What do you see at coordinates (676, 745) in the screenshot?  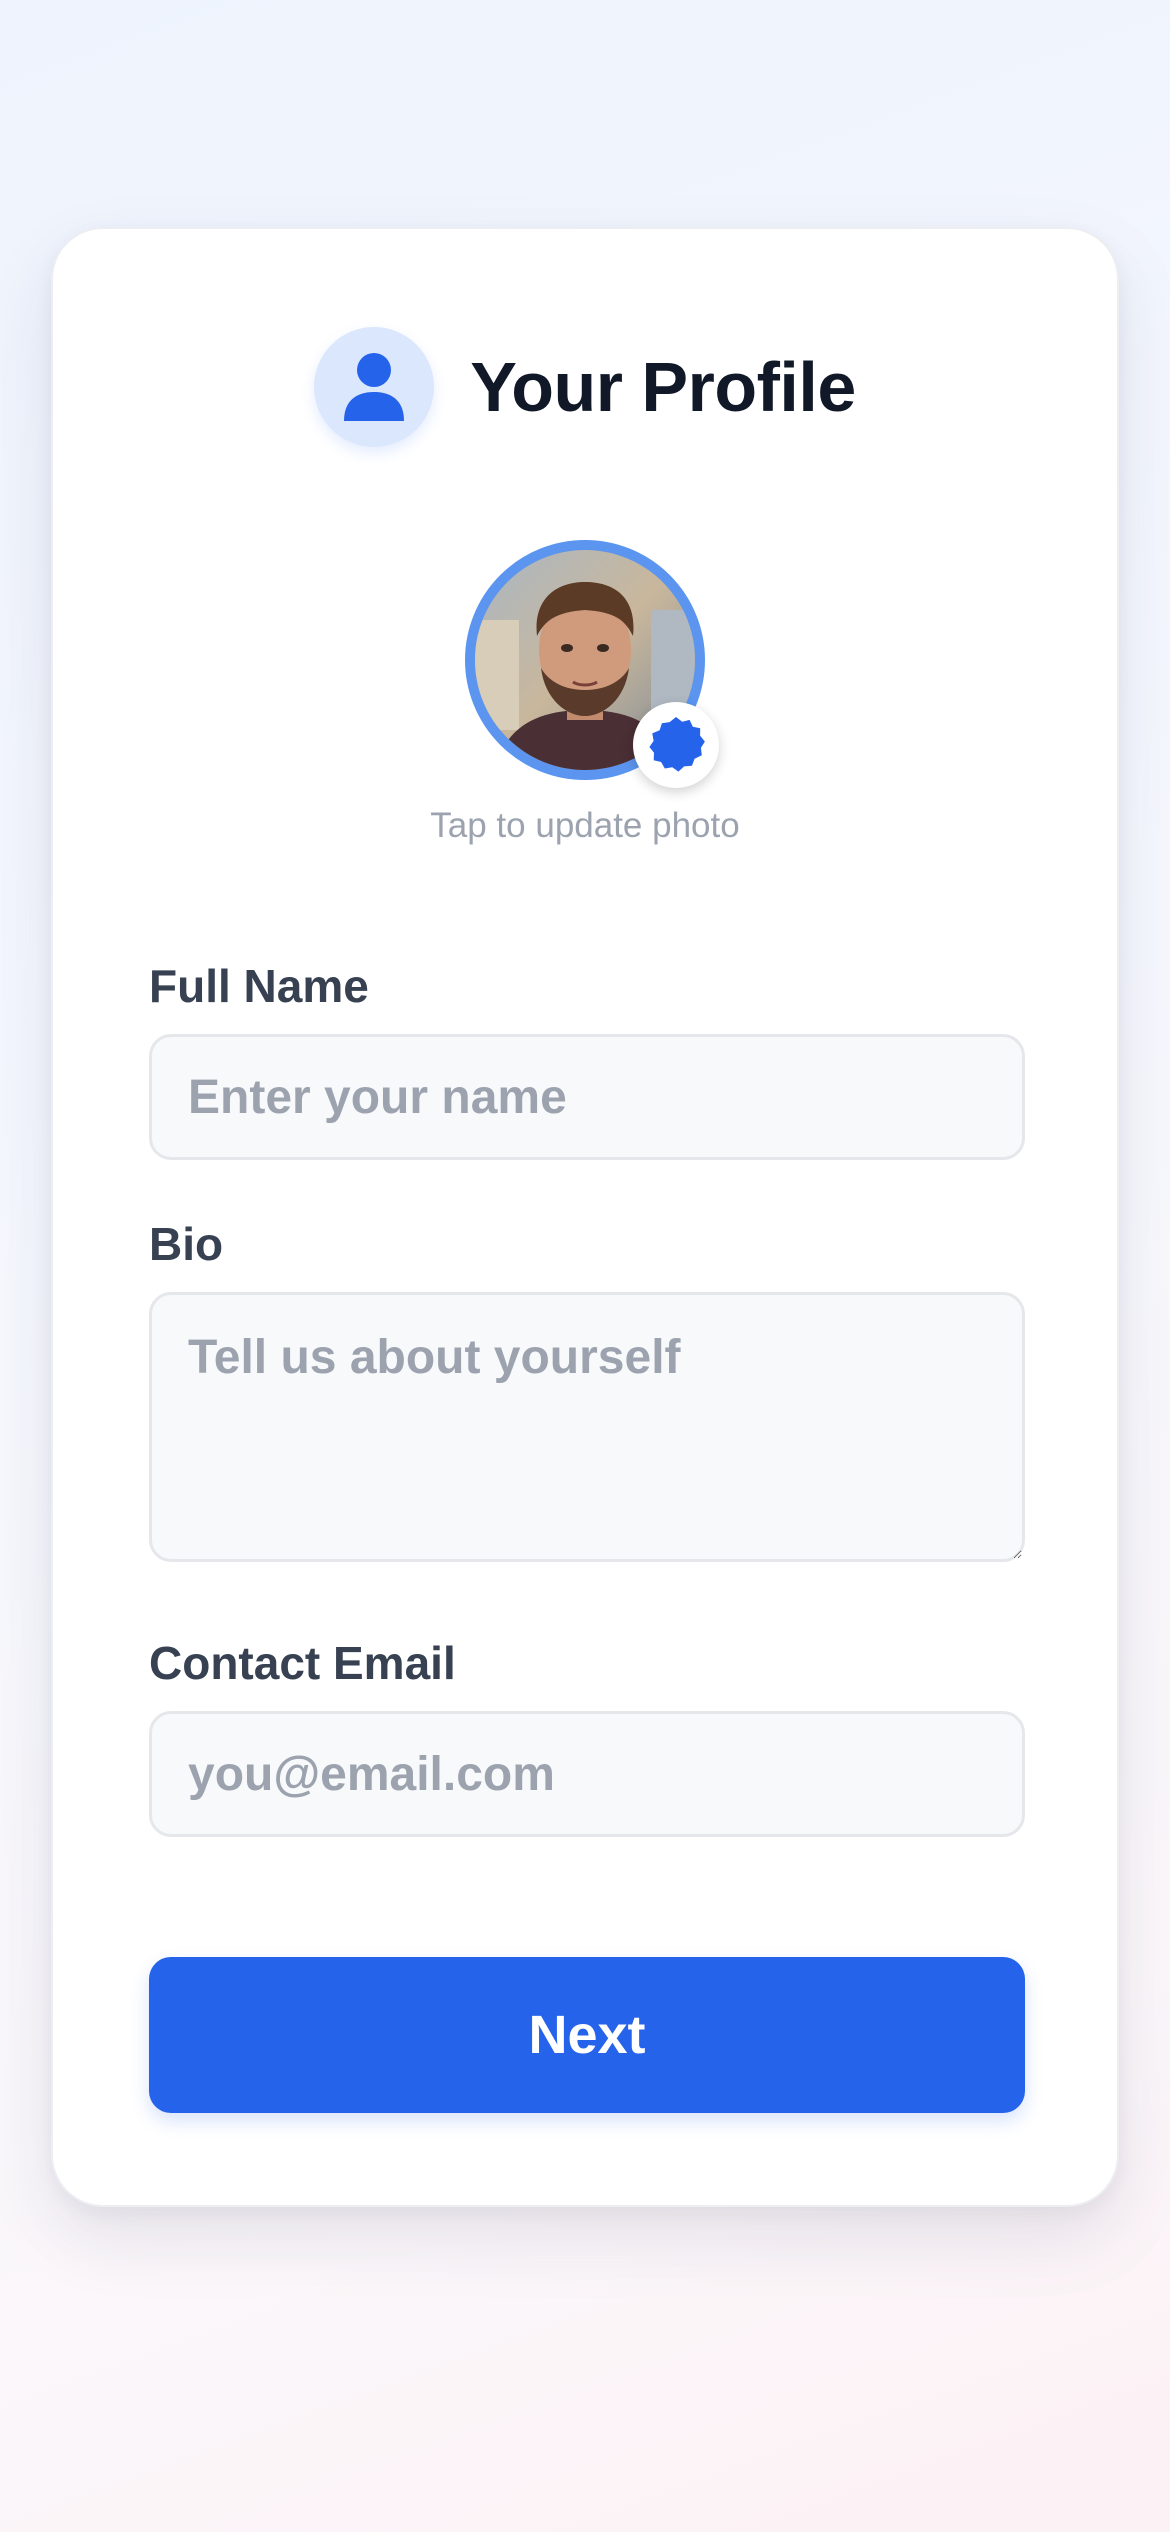 I see `edit-badge-icon` at bounding box center [676, 745].